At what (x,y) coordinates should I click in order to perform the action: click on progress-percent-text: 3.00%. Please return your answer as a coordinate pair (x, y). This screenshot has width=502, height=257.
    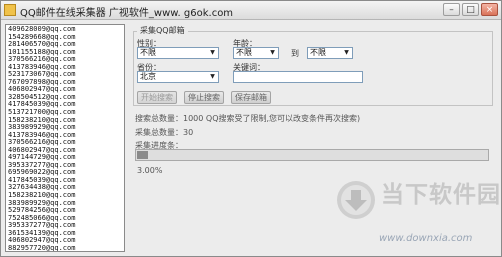
    Looking at the image, I should click on (150, 170).